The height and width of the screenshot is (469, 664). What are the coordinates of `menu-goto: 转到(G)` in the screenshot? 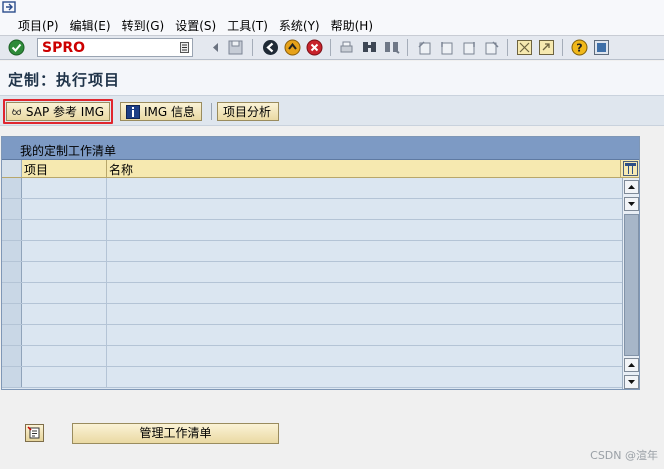 It's located at (146, 25).